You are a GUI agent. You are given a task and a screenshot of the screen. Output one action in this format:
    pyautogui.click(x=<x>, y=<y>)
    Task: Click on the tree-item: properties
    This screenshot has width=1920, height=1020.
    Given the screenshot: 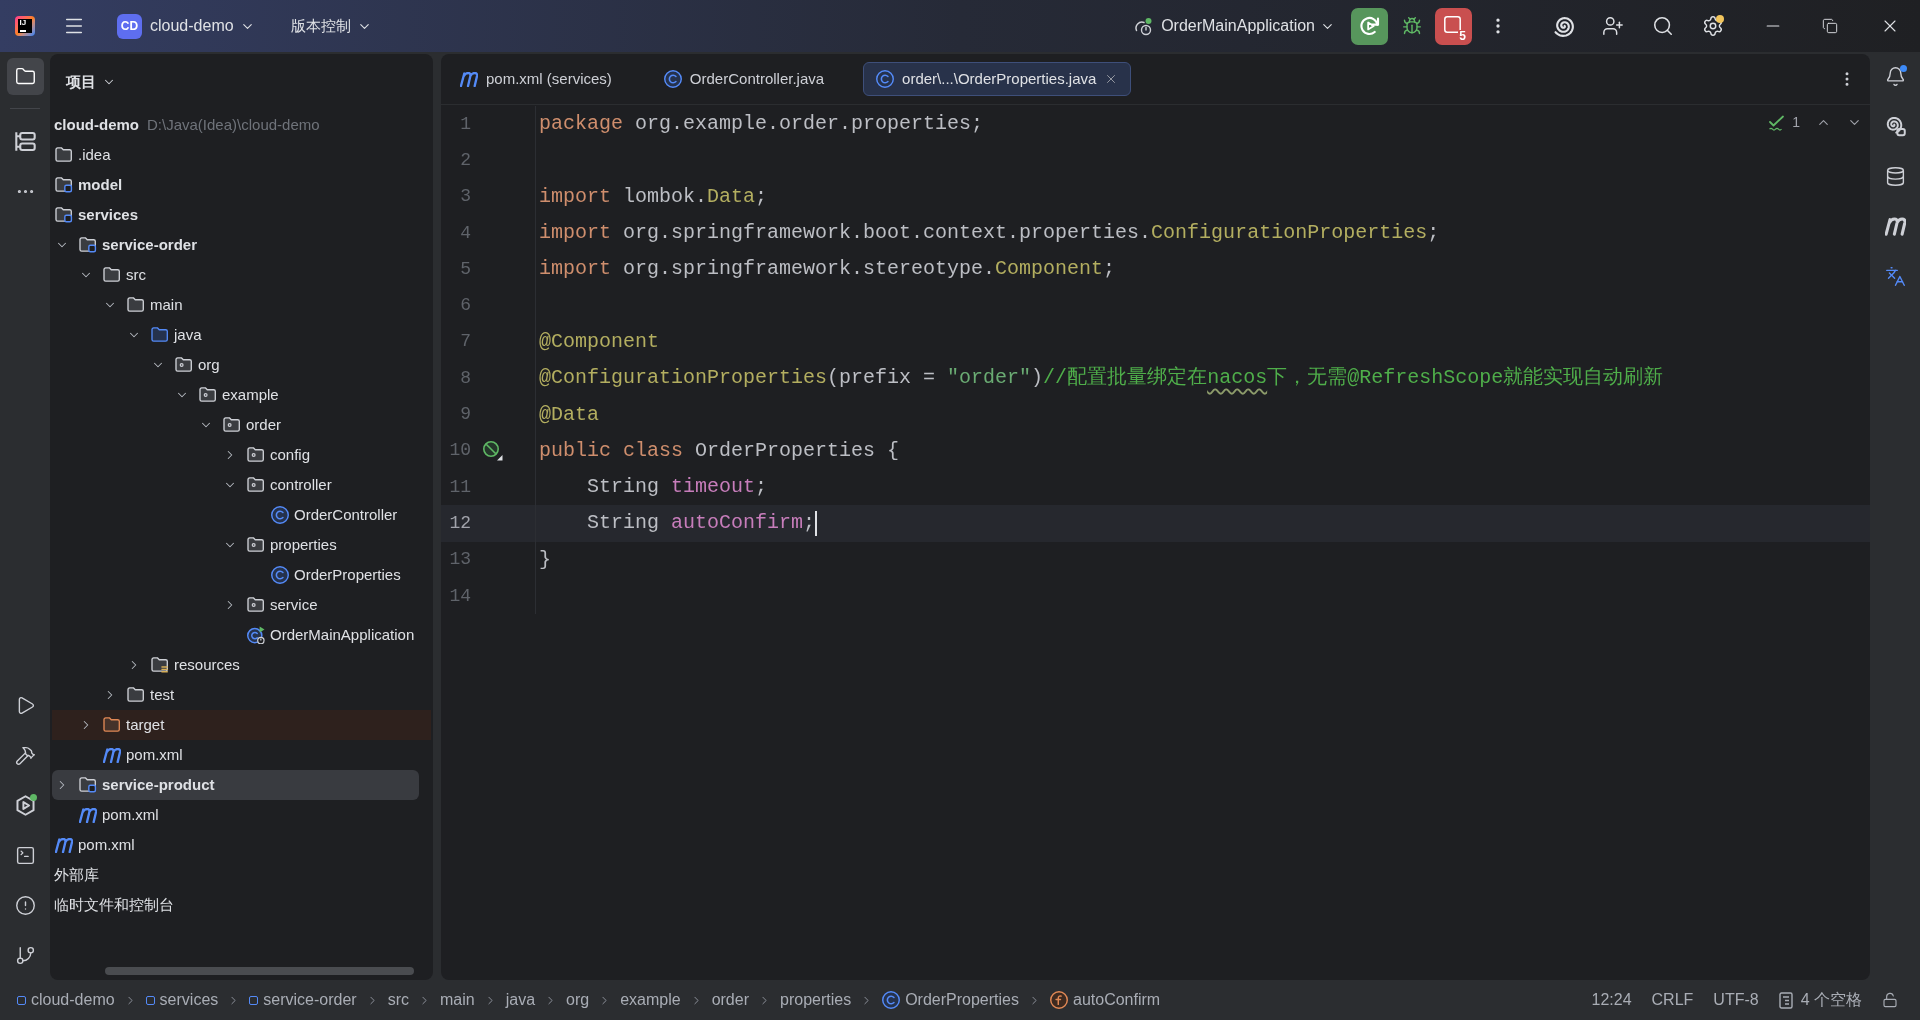 What is the action you would take?
    pyautogui.click(x=238, y=545)
    